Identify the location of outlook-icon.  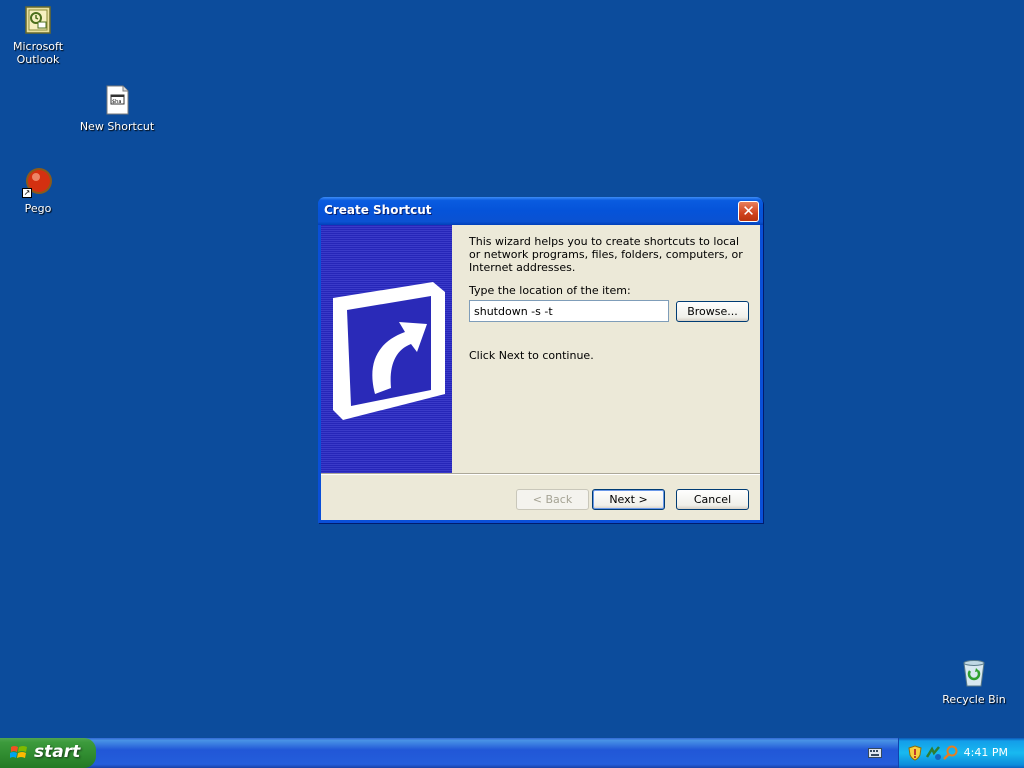
(38, 20).